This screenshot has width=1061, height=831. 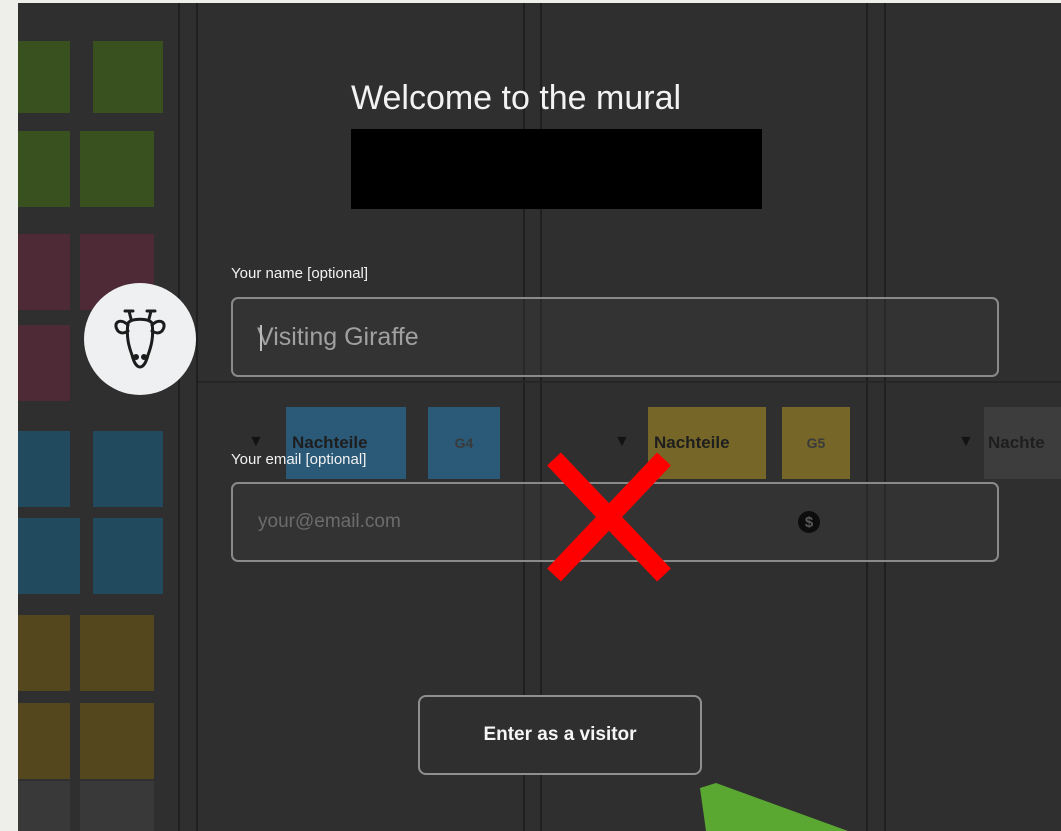 I want to click on redacted-mural-name, so click(x=556, y=169).